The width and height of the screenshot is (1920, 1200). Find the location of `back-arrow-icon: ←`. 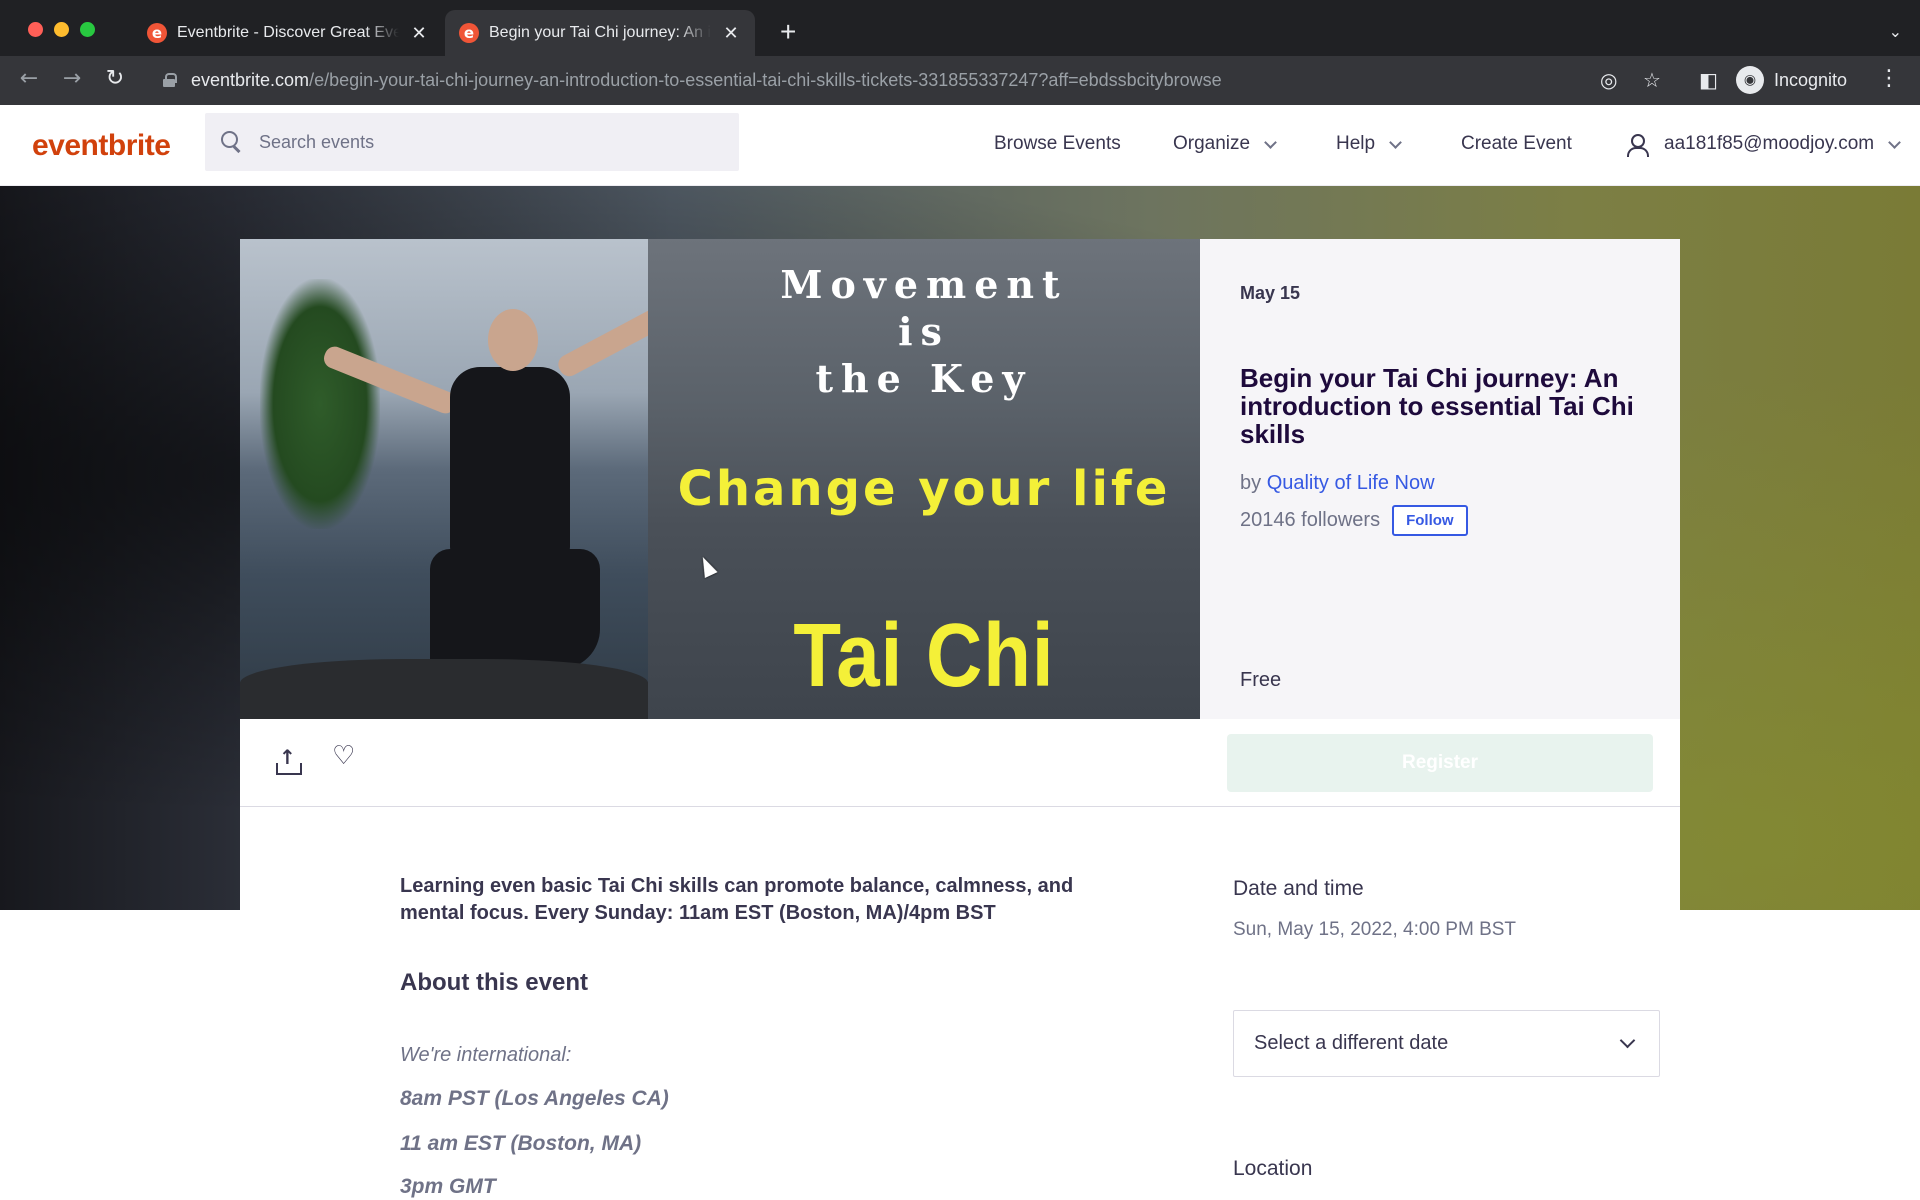

back-arrow-icon: ← is located at coordinates (29, 78).